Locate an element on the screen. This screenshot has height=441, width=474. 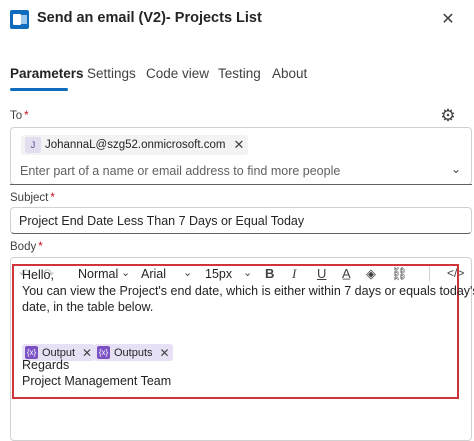
to-field-underline is located at coordinates (241, 184).